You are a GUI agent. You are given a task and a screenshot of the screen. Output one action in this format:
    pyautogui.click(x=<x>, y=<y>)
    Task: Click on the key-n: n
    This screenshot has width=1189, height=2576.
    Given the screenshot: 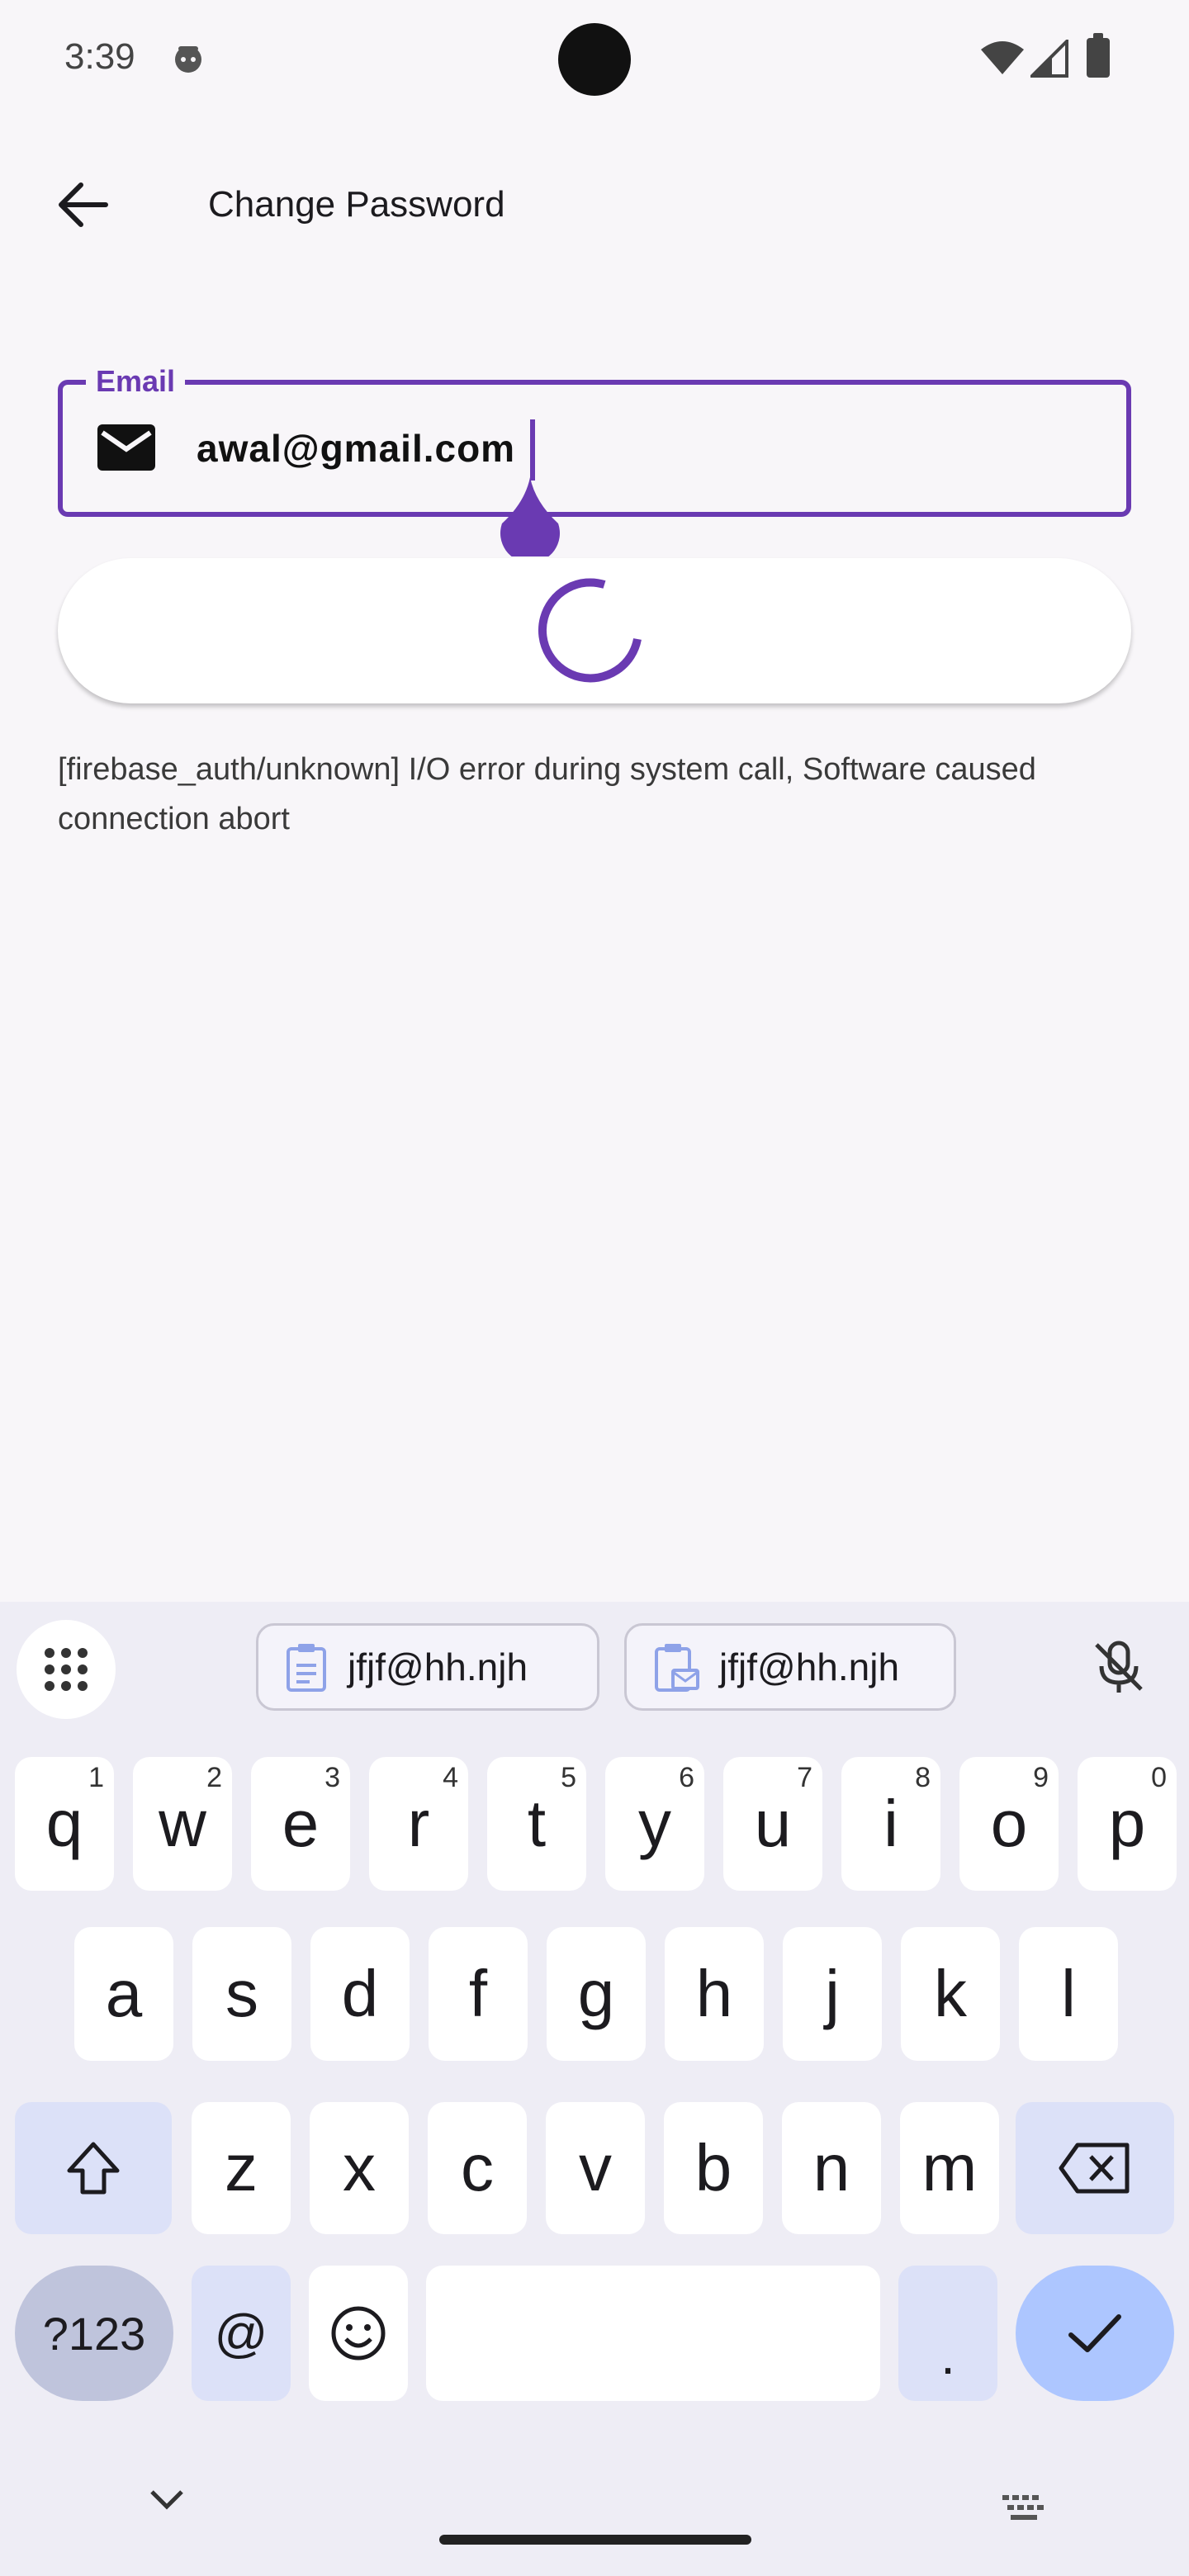 What is the action you would take?
    pyautogui.click(x=831, y=2168)
    